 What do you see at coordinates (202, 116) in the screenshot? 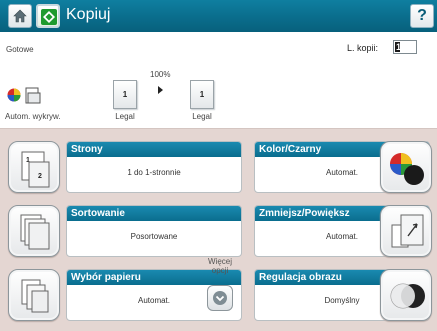
I see `output-paper-size: Legal` at bounding box center [202, 116].